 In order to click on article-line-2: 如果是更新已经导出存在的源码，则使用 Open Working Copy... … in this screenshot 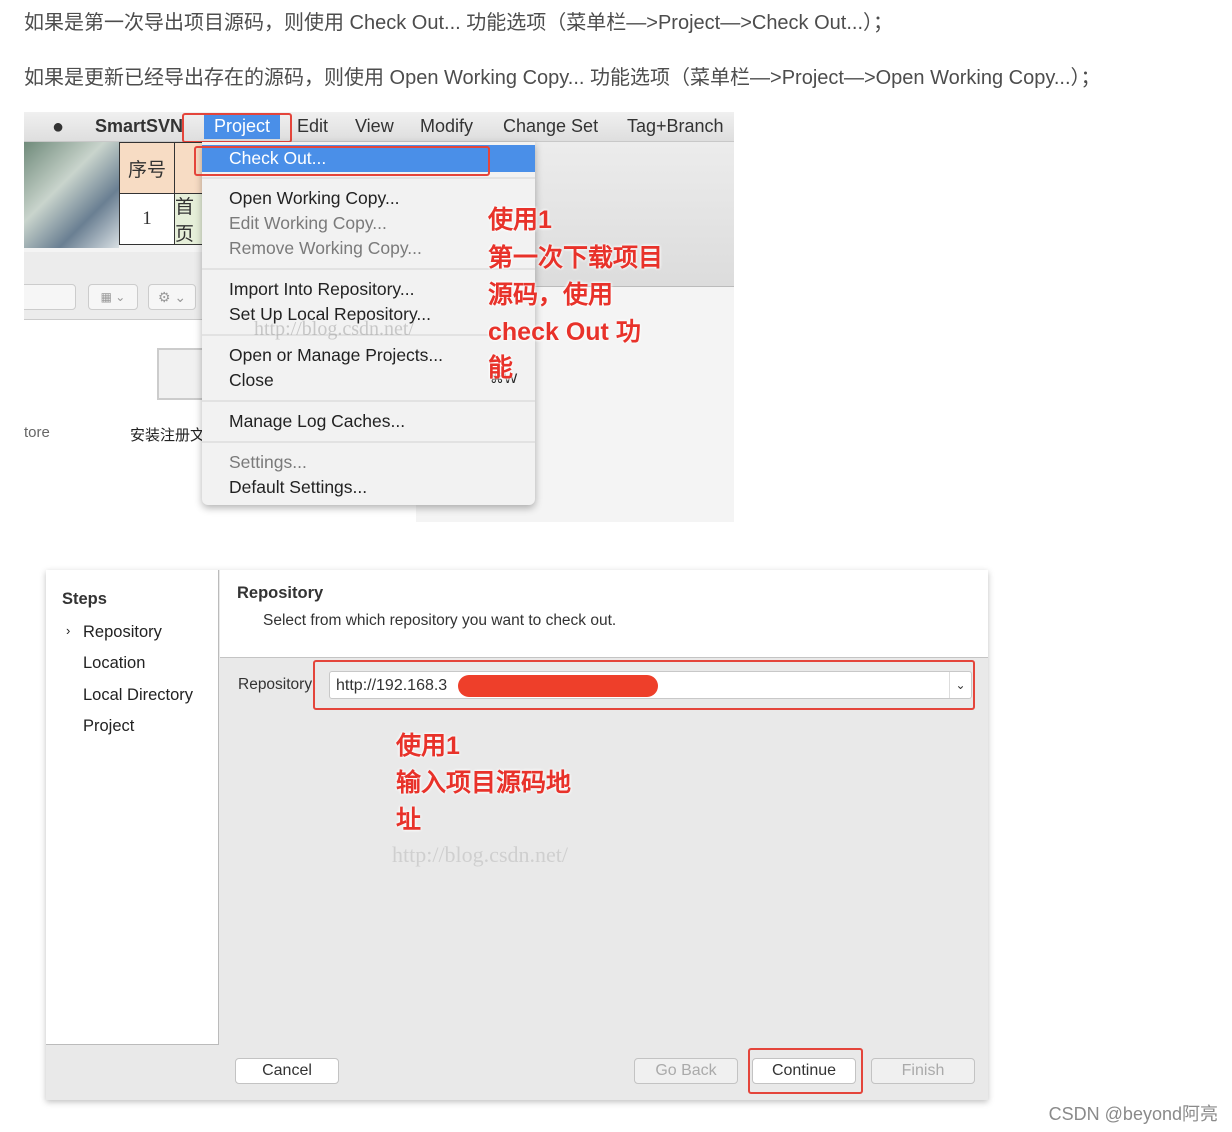, I will do `click(562, 78)`.